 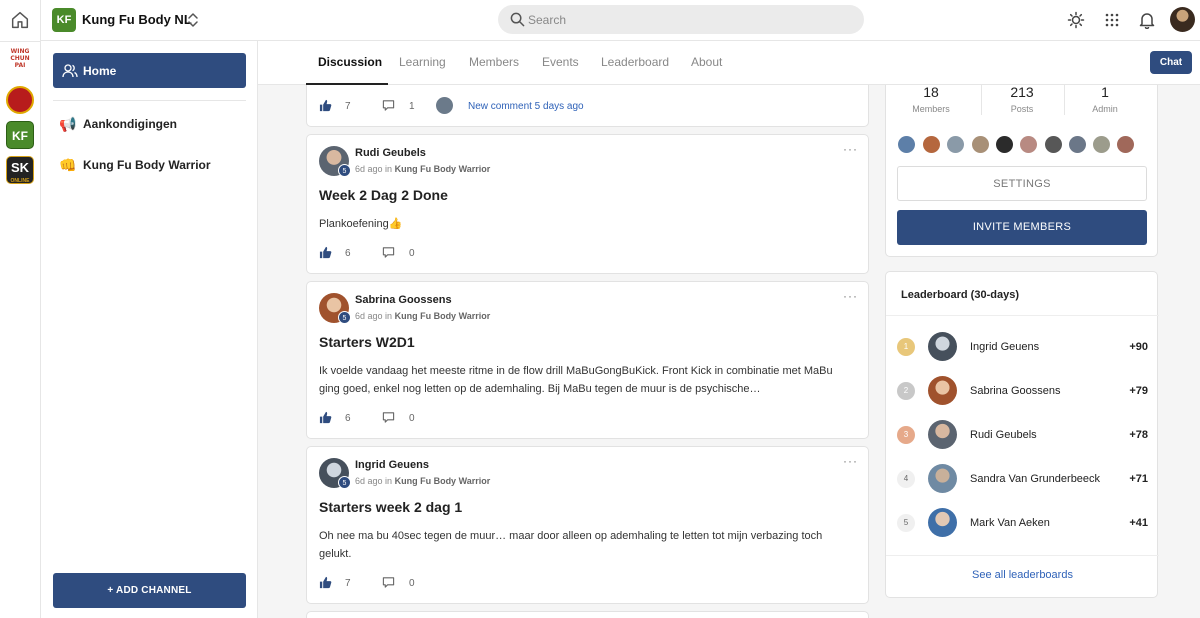 I want to click on tab-members: Members, so click(x=494, y=62).